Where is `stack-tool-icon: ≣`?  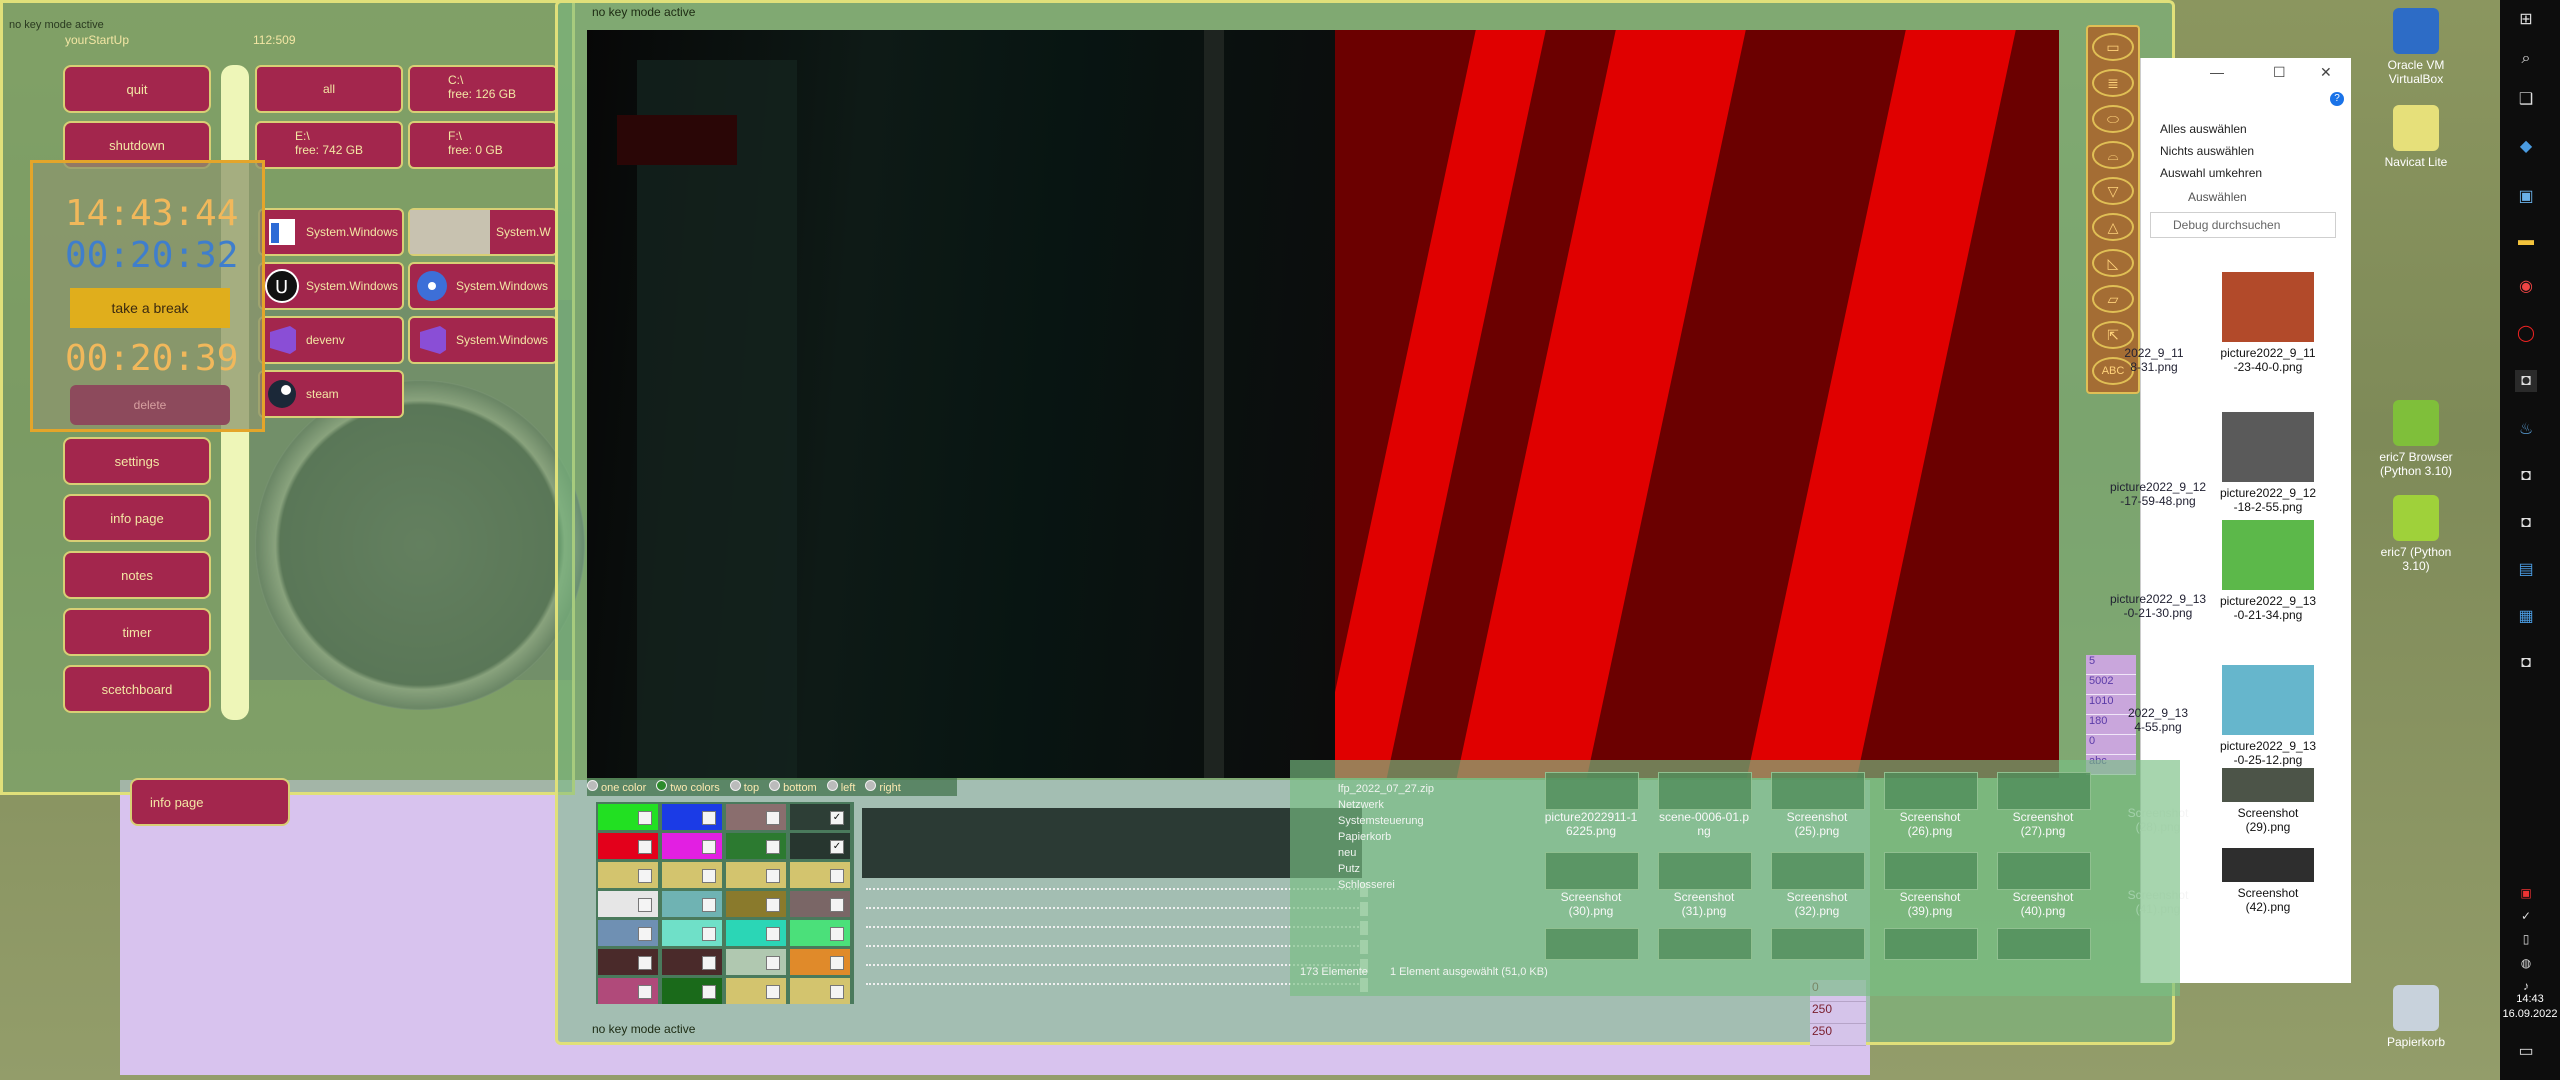 stack-tool-icon: ≣ is located at coordinates (2113, 83).